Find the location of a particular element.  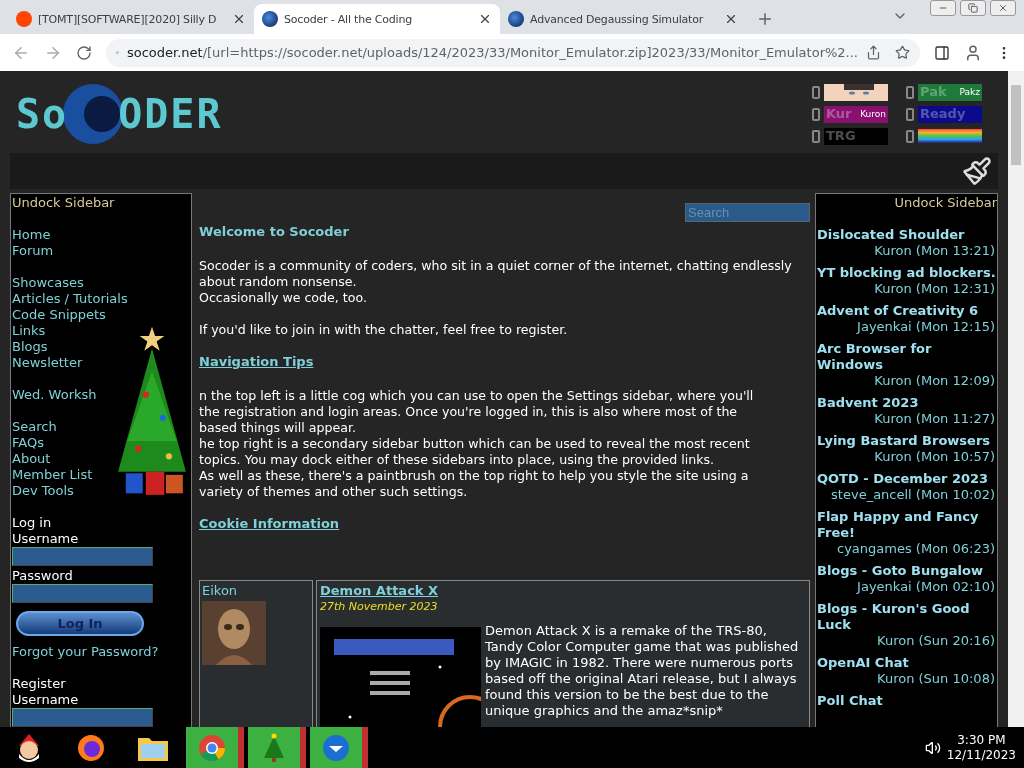

topic-link: YT blocking ad blockers. is located at coordinates (907, 273).